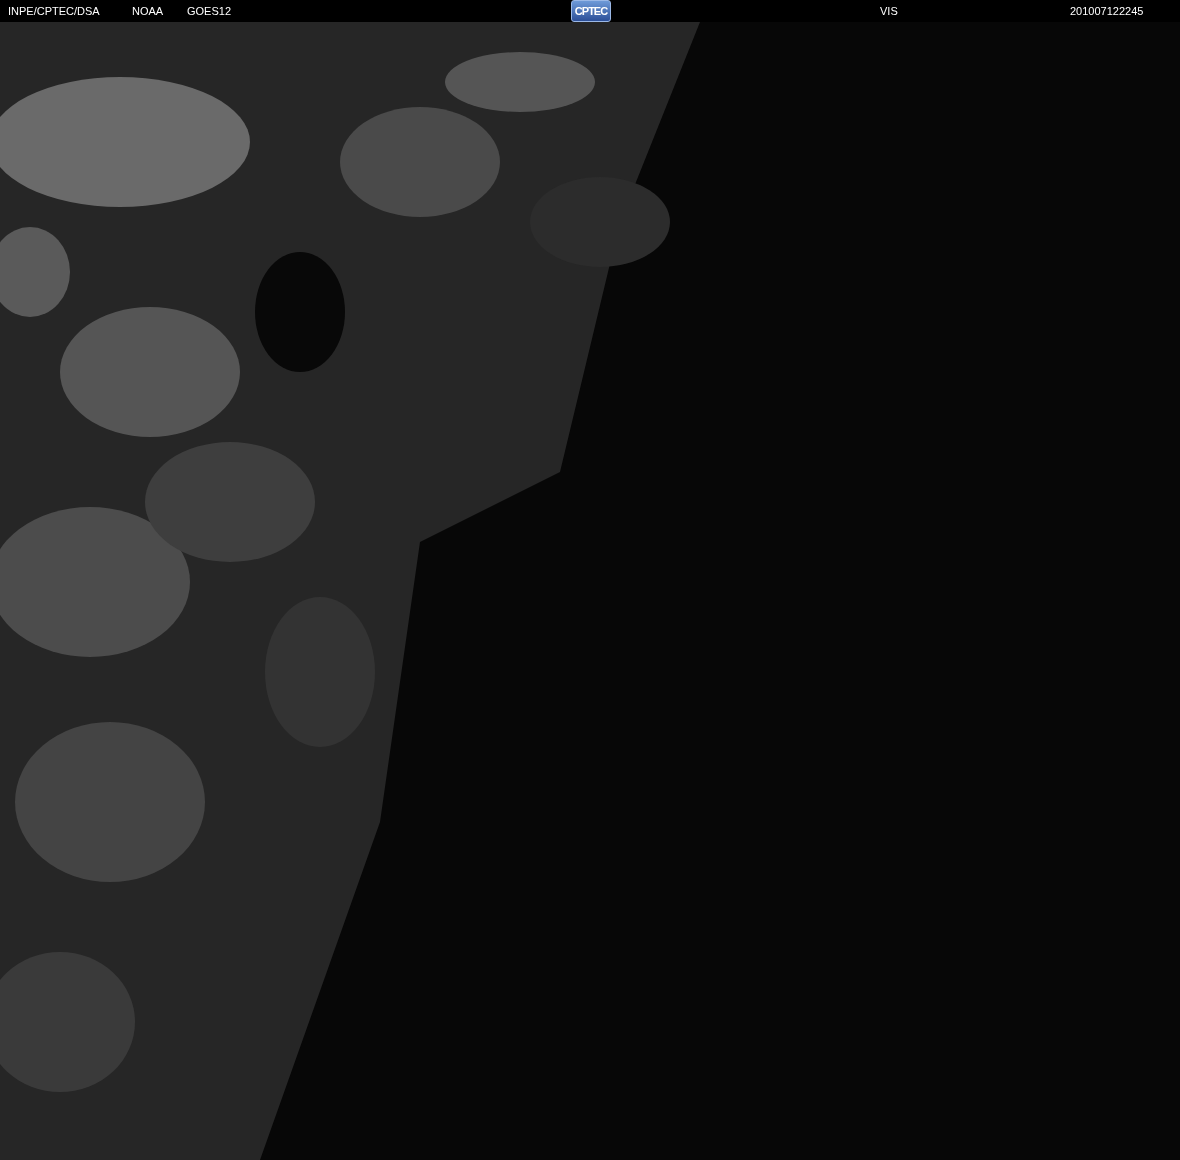 The image size is (1180, 1160). Describe the element at coordinates (148, 11) in the screenshot. I see `agency-label: NOAA` at that location.